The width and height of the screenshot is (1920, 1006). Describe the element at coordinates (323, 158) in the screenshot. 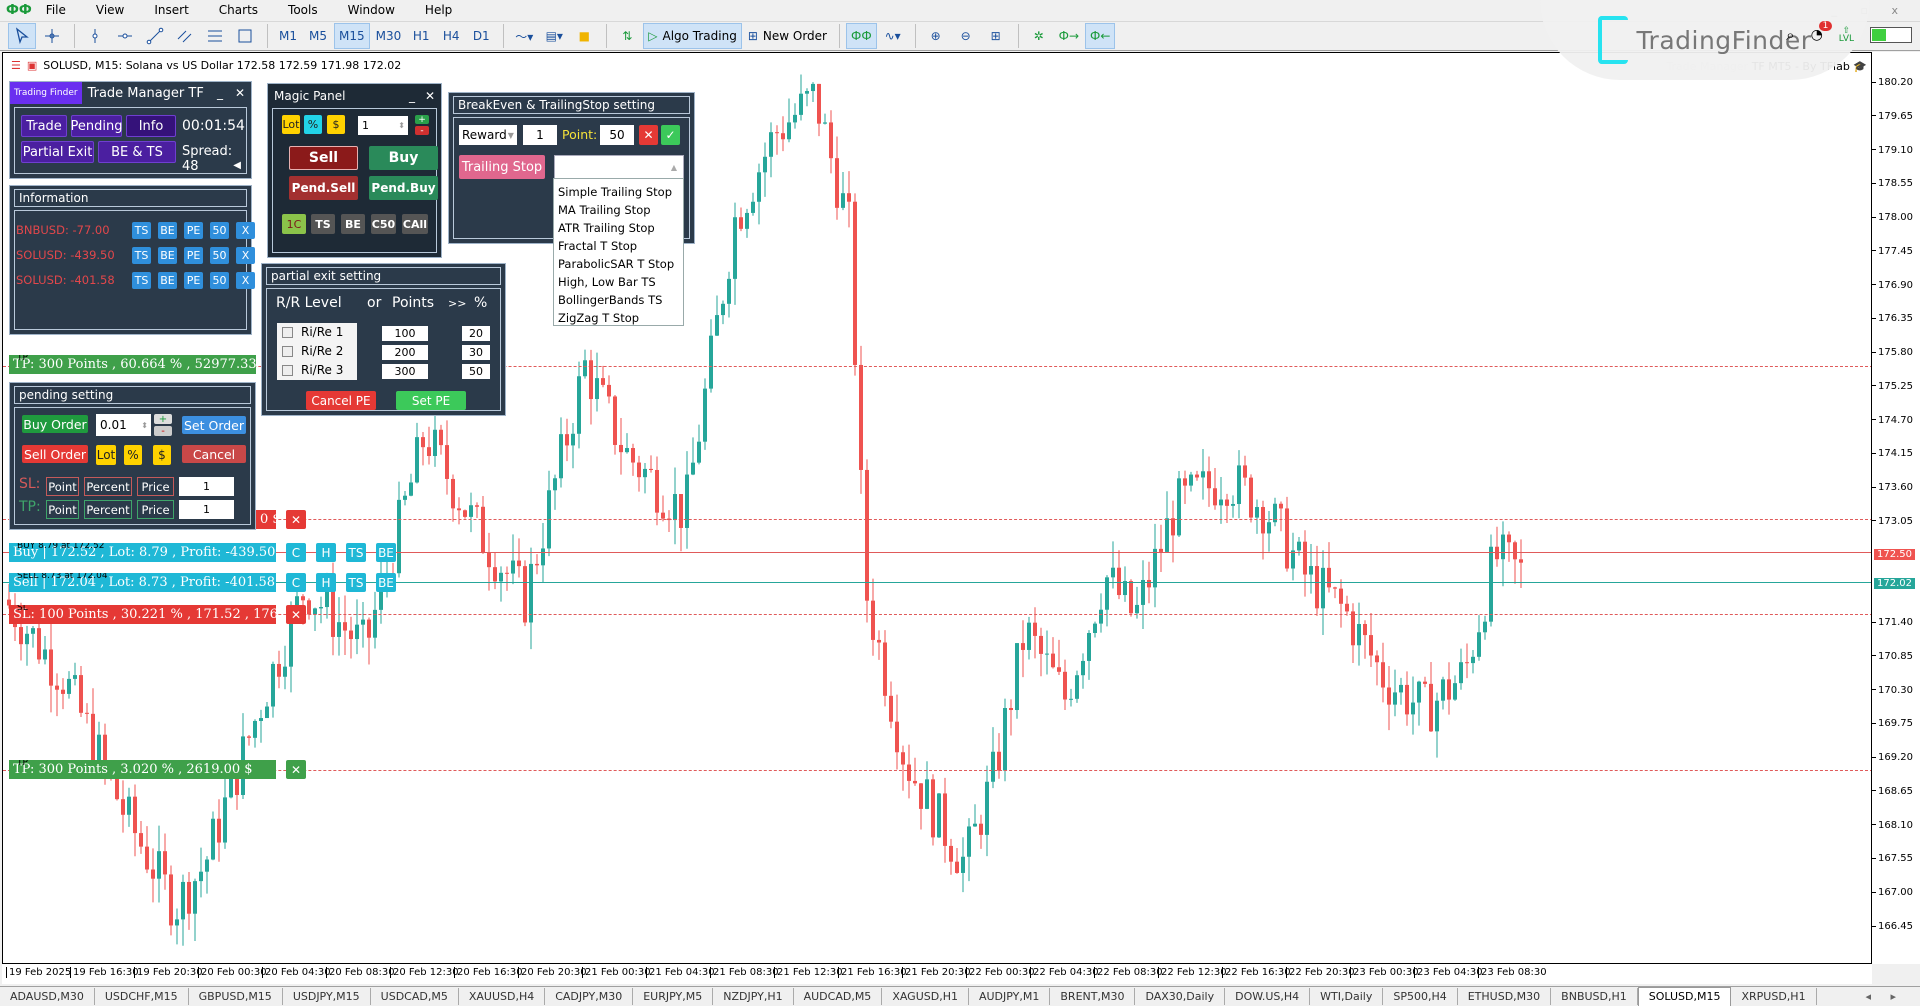

I see `sell-button: Sell` at that location.